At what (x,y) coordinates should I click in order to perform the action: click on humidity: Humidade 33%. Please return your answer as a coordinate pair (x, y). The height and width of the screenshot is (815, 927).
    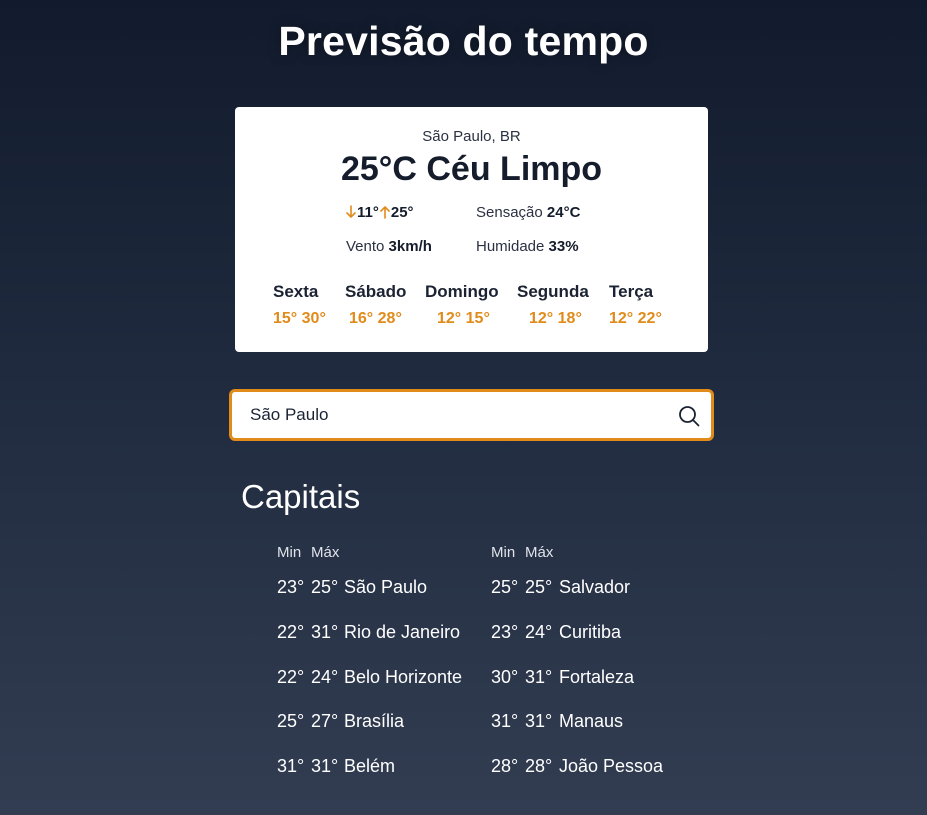
    Looking at the image, I should click on (527, 246).